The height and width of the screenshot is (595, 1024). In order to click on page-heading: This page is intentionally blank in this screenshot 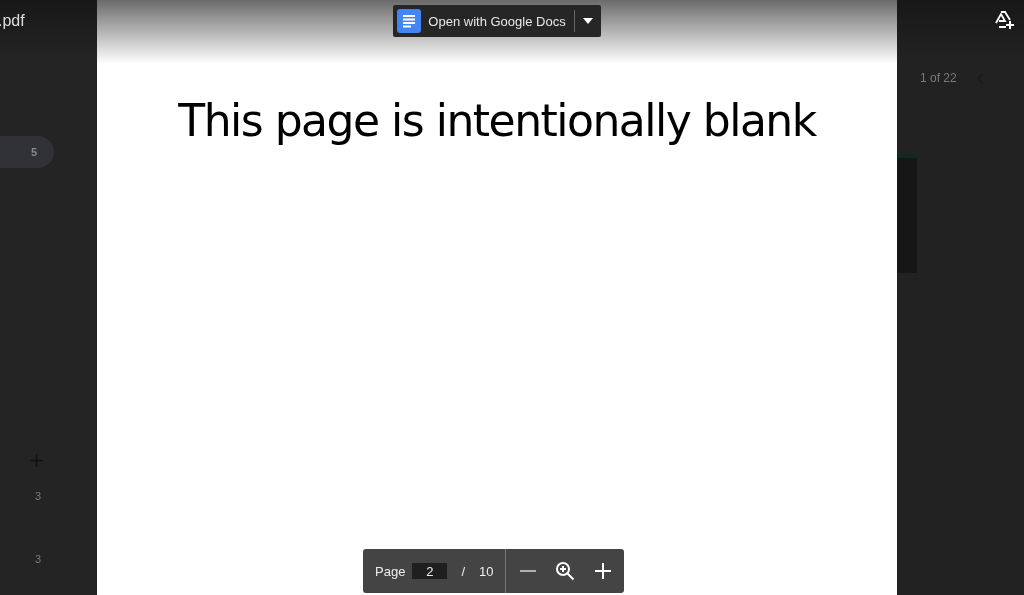, I will do `click(497, 120)`.